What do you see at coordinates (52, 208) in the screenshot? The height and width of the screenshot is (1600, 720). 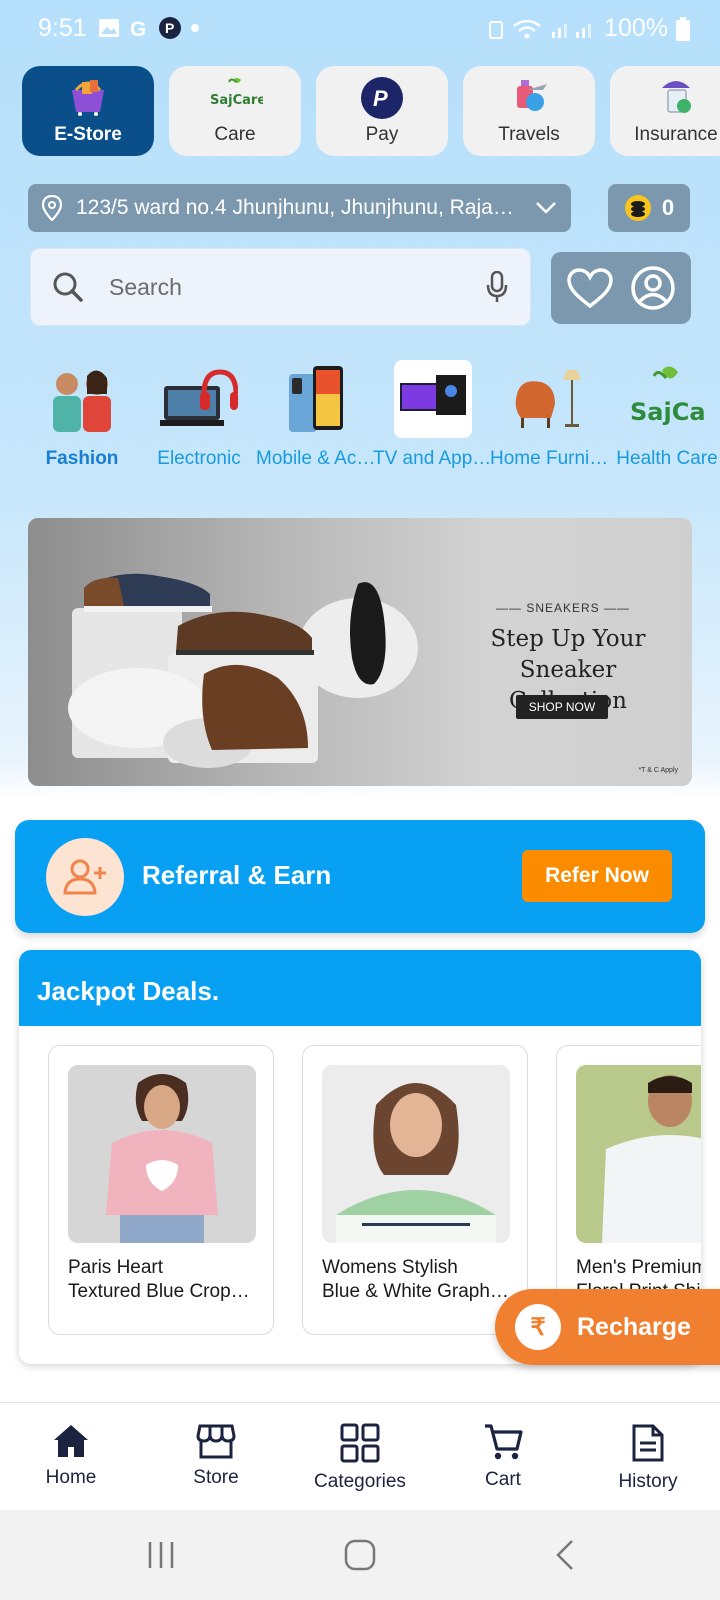 I see `location-pin-icon` at bounding box center [52, 208].